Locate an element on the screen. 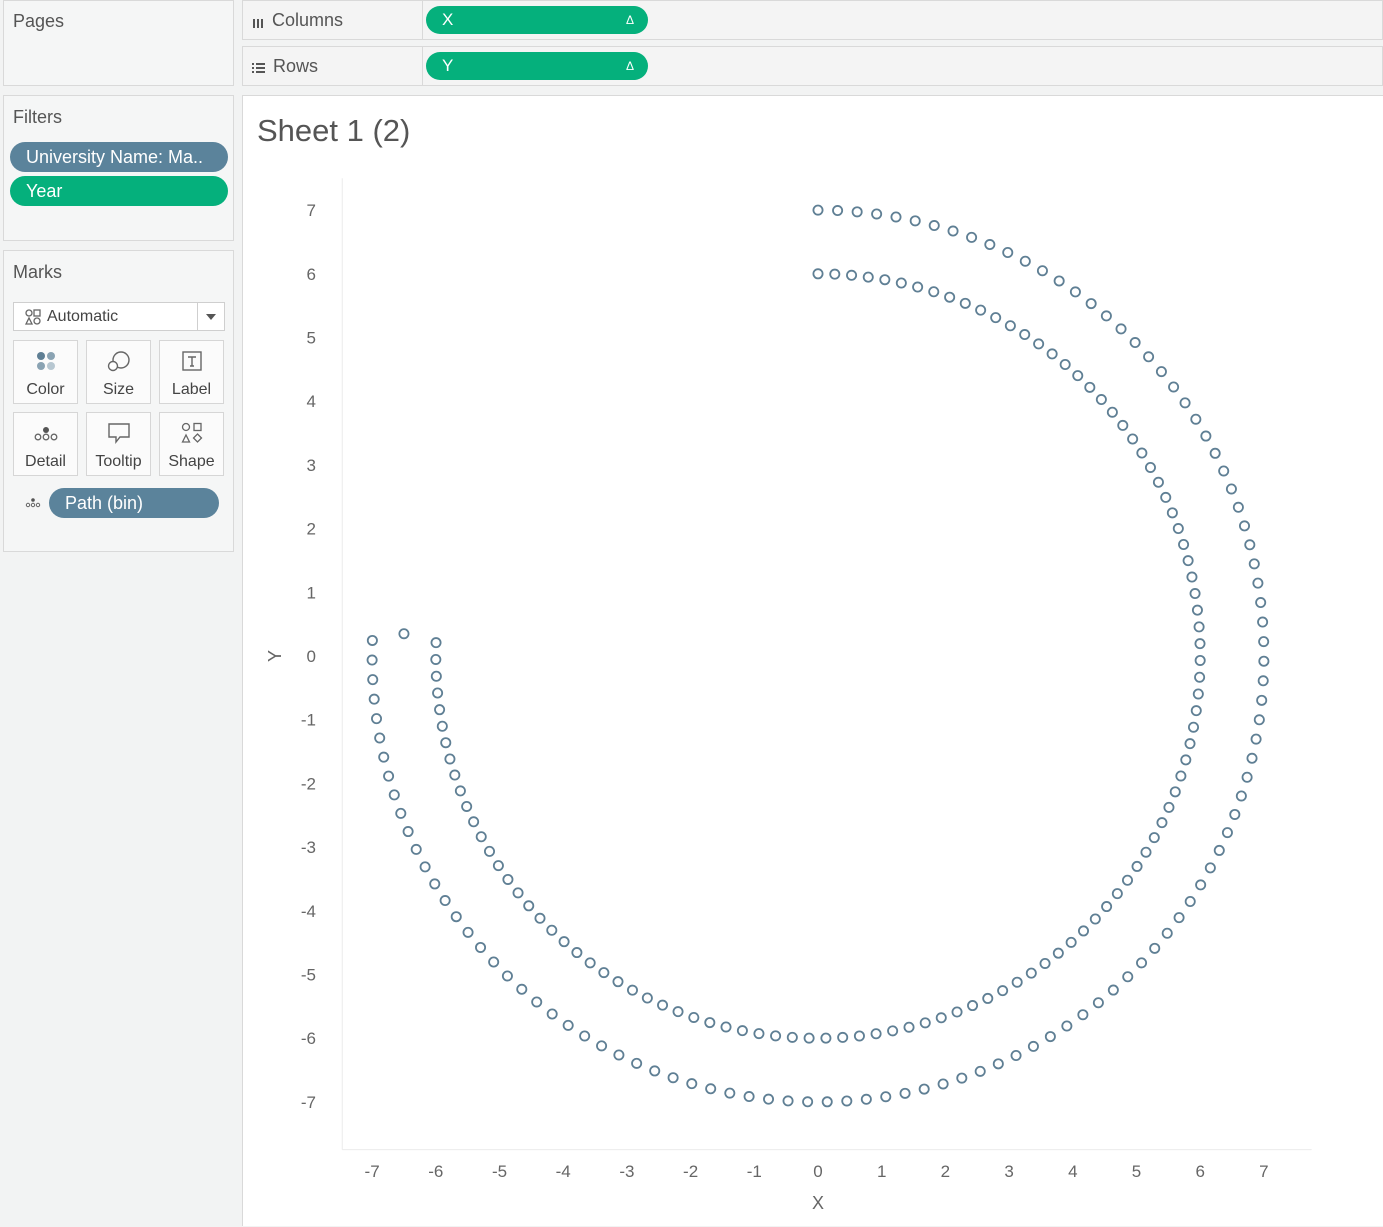  detail-pill-path-bin: Path (bin) is located at coordinates (134, 503).